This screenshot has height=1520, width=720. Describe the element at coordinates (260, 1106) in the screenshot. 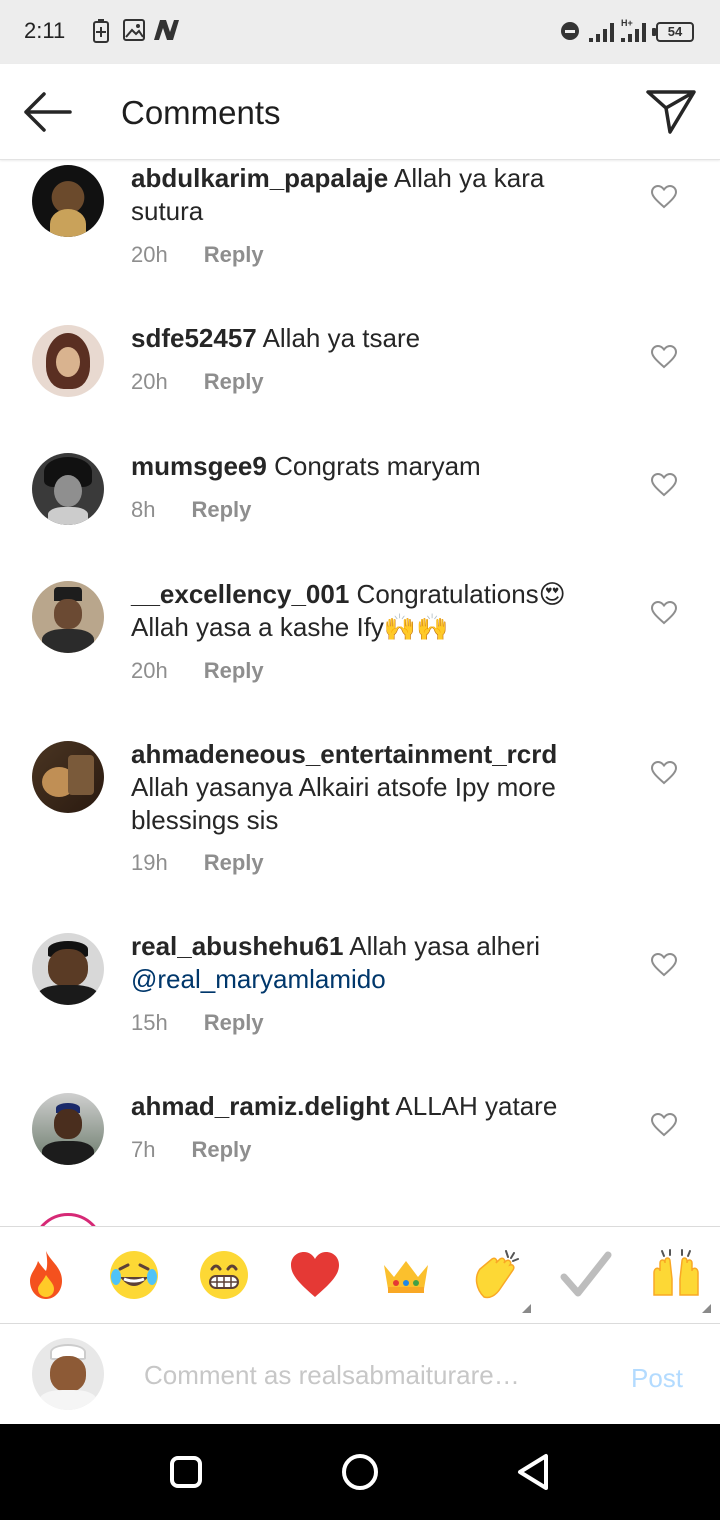

I see `comment-username: ahmad_ramiz.delight` at that location.